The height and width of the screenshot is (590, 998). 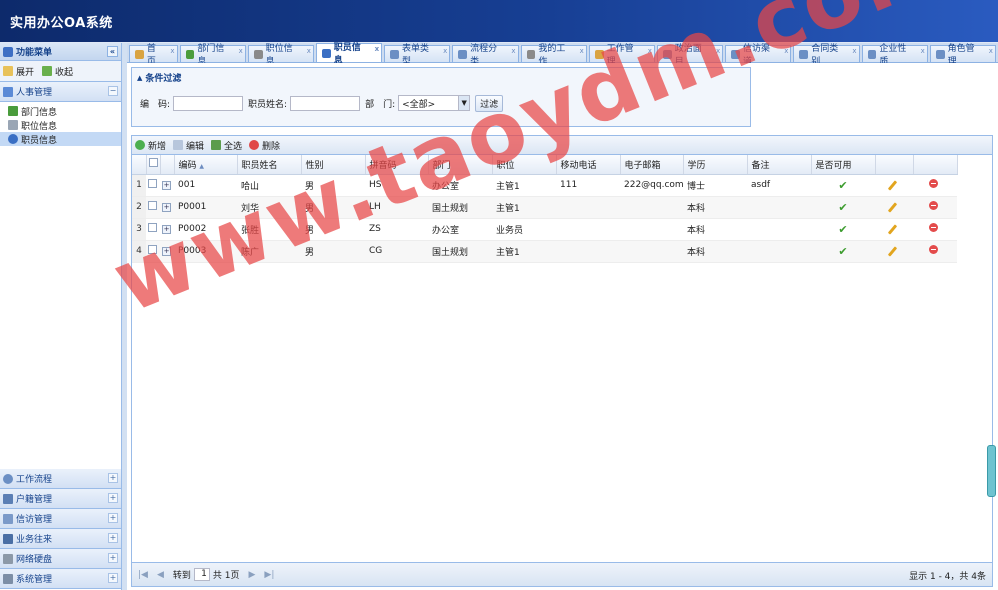 What do you see at coordinates (544, 185) in the screenshot?
I see `table-row: 1 +001 哈山男 HS 办公室 主管1 111 222@qq.com 博士 asdf ✔` at bounding box center [544, 185].